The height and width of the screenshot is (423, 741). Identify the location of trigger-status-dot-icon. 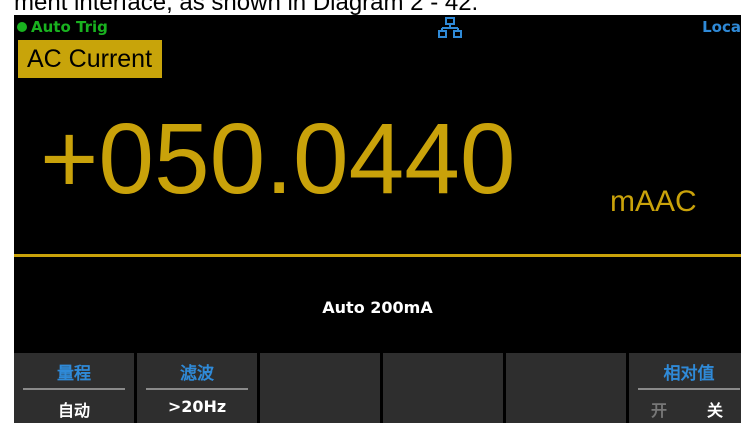
(22, 27).